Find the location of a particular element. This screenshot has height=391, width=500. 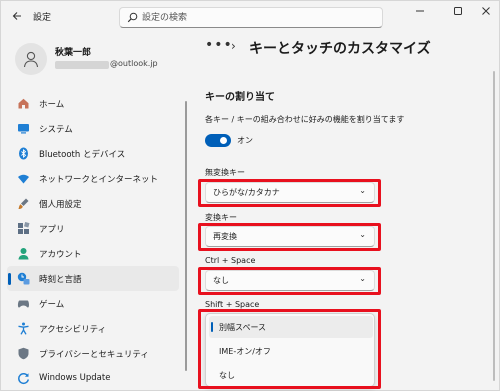

minimize-button is located at coordinates (420, 13).